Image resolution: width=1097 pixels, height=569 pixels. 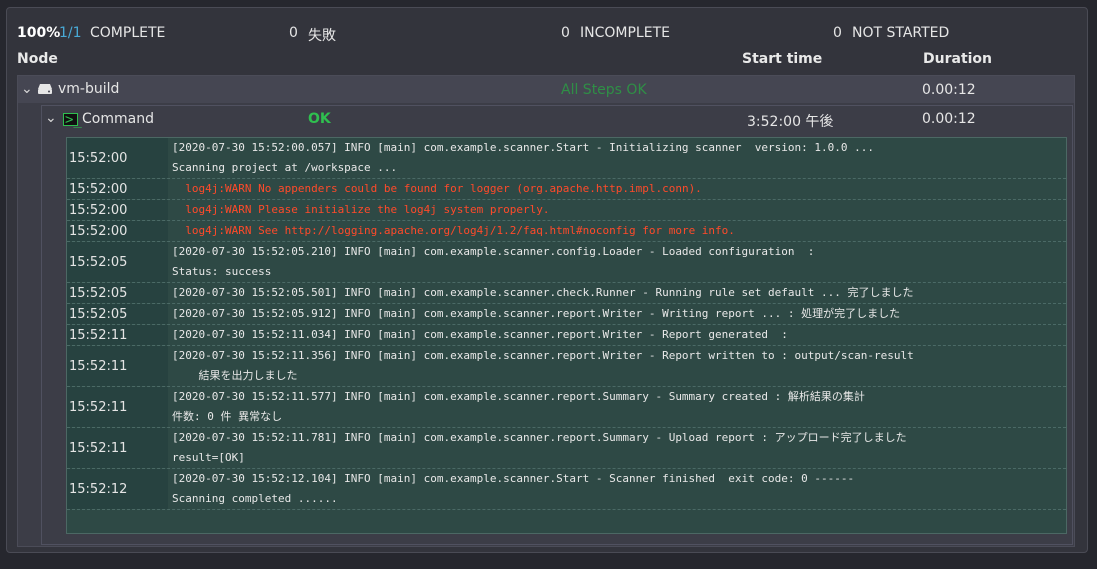 I want to click on node-status: All Steps OK, so click(x=604, y=90).